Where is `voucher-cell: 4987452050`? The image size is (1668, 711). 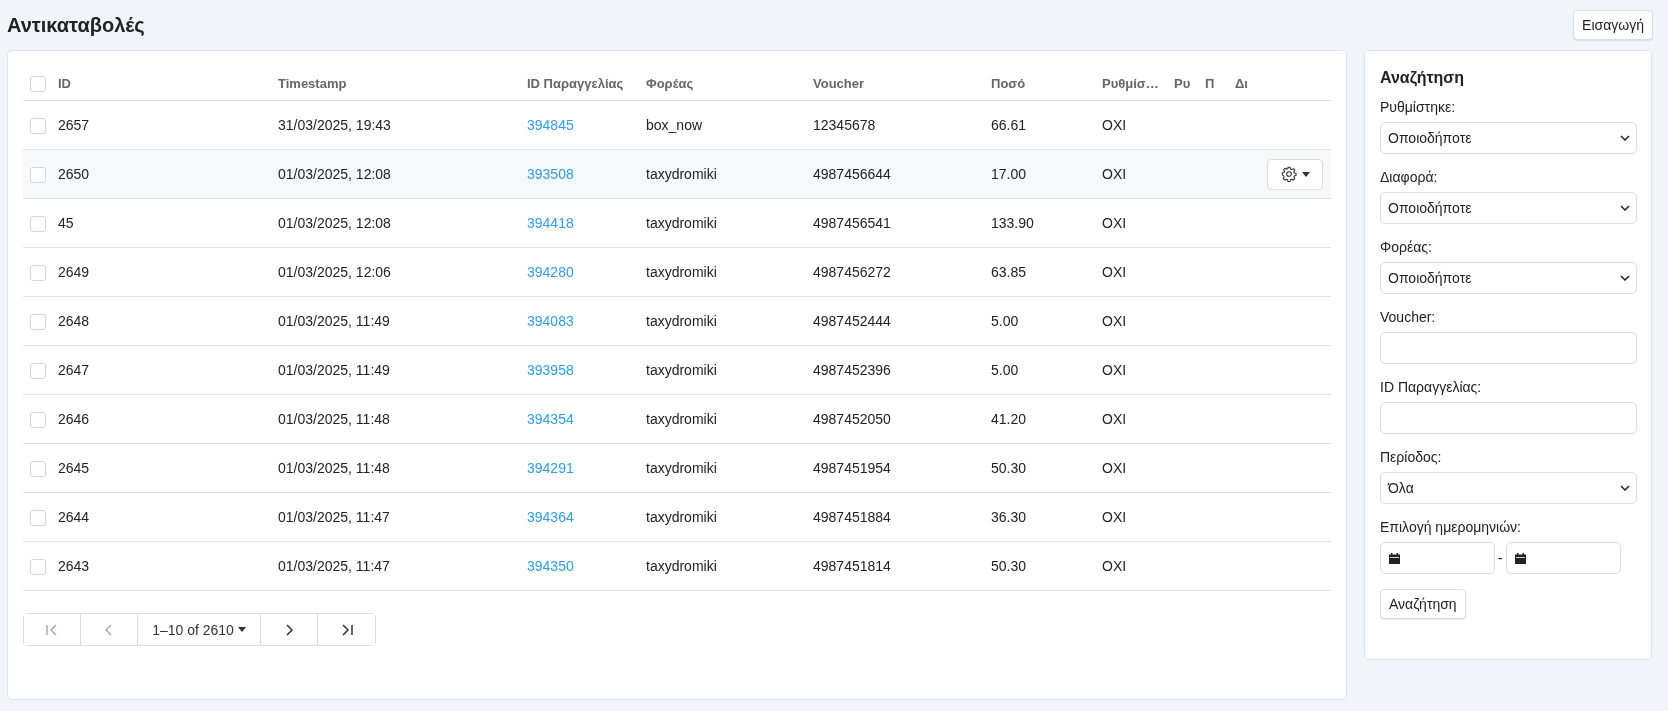 voucher-cell: 4987452050 is located at coordinates (852, 419).